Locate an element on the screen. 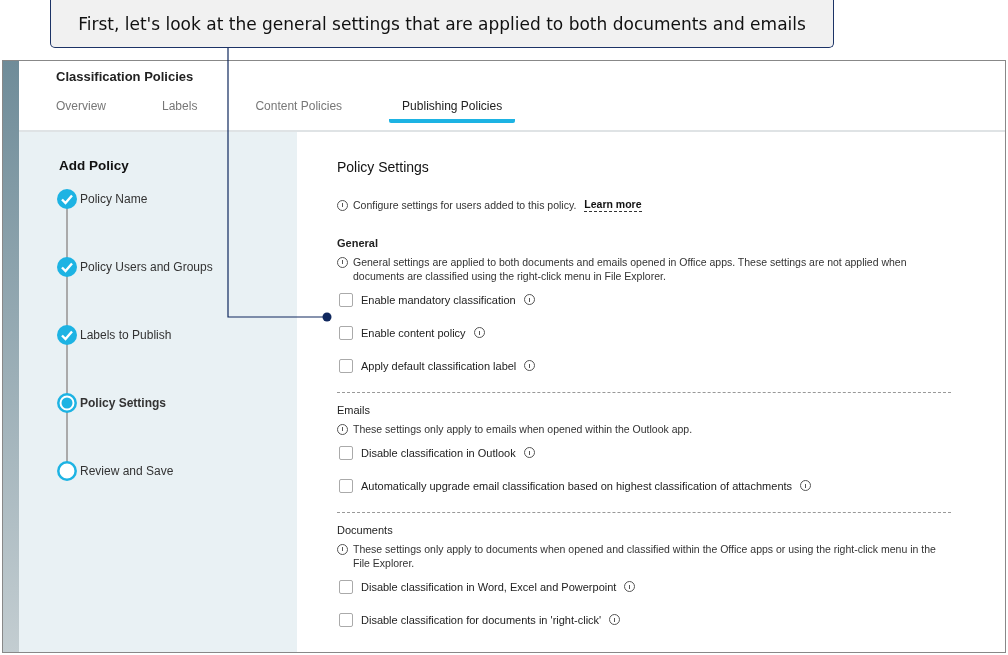 The height and width of the screenshot is (655, 1008). group-heading: Documents is located at coordinates (365, 530).